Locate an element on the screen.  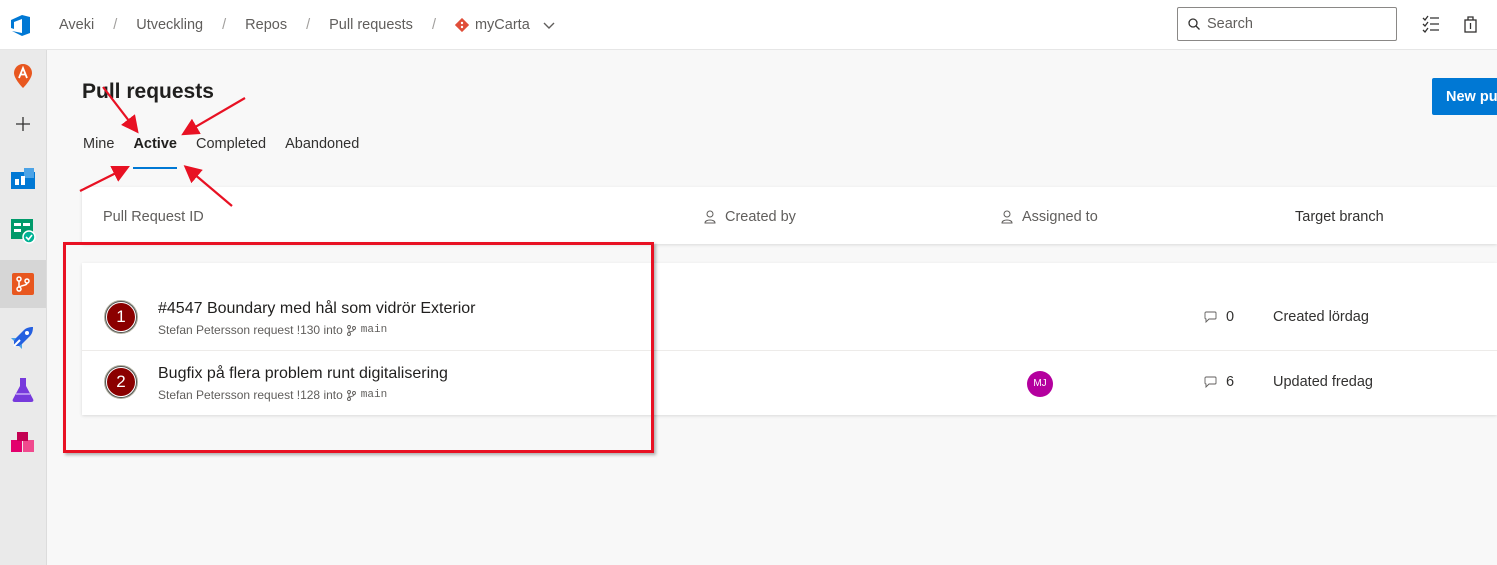
test-plans-icon is located at coordinates (23, 390).